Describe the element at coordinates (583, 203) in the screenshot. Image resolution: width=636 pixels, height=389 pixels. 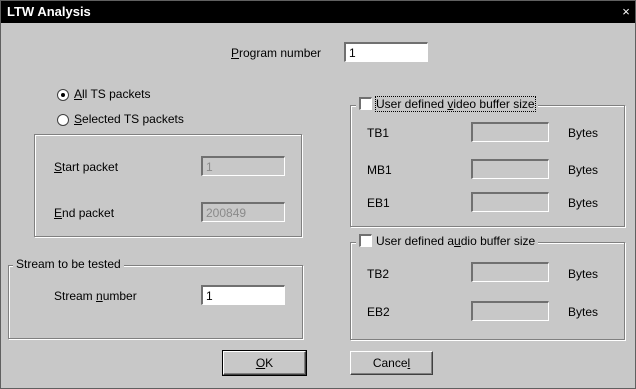
I see `eb1-unit: Bytes` at that location.